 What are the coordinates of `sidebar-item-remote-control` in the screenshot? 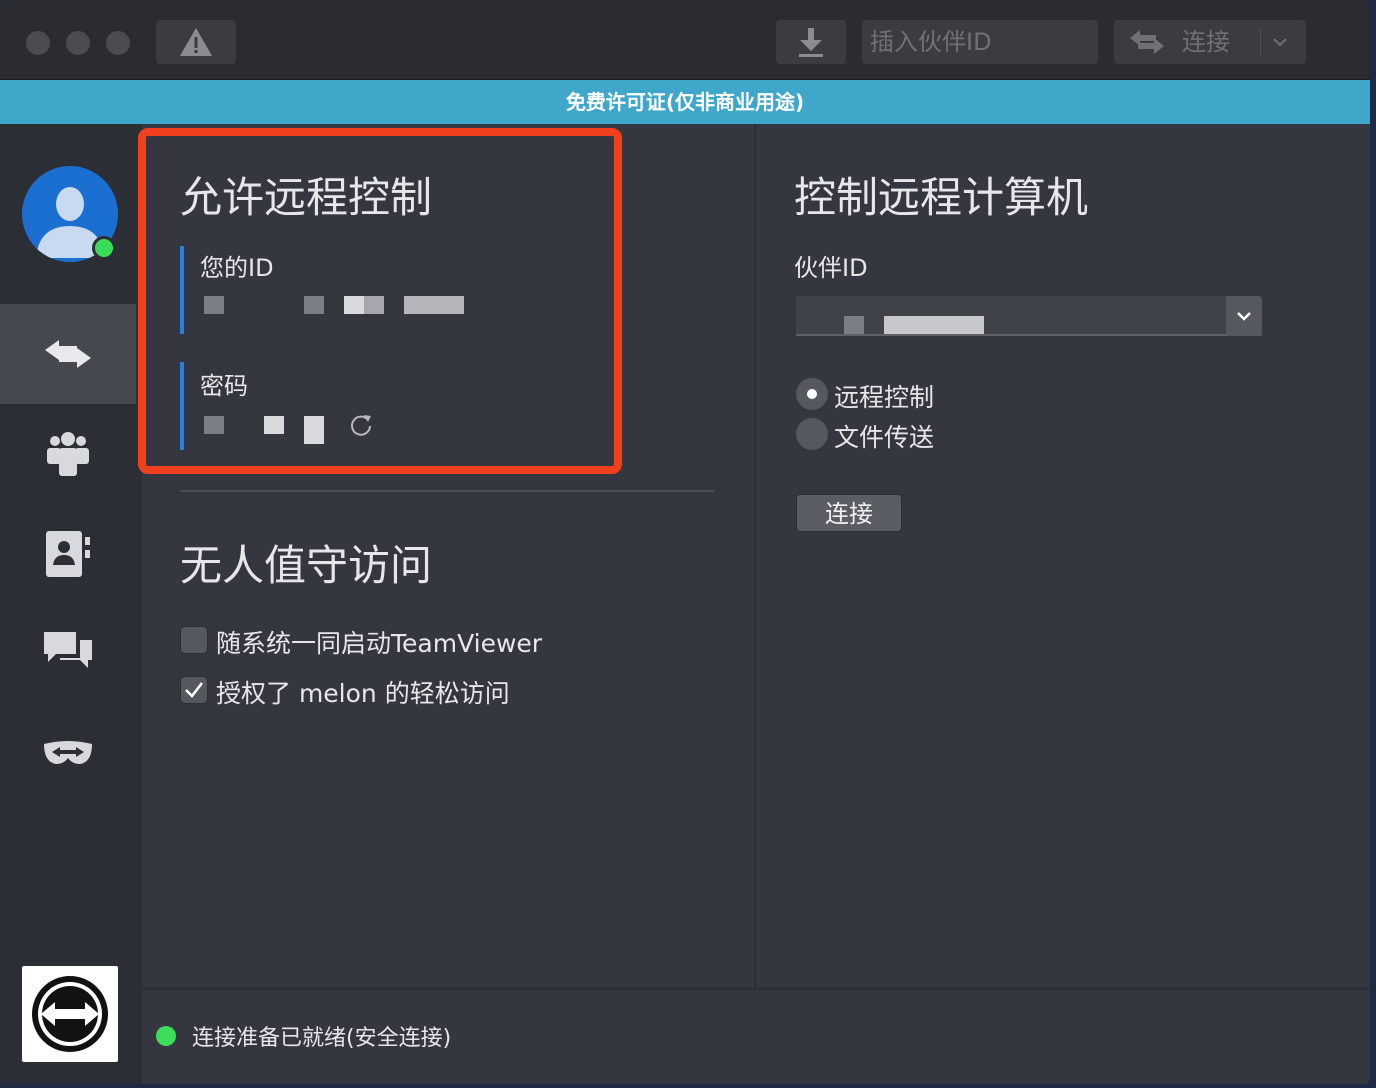 It's located at (68, 354).